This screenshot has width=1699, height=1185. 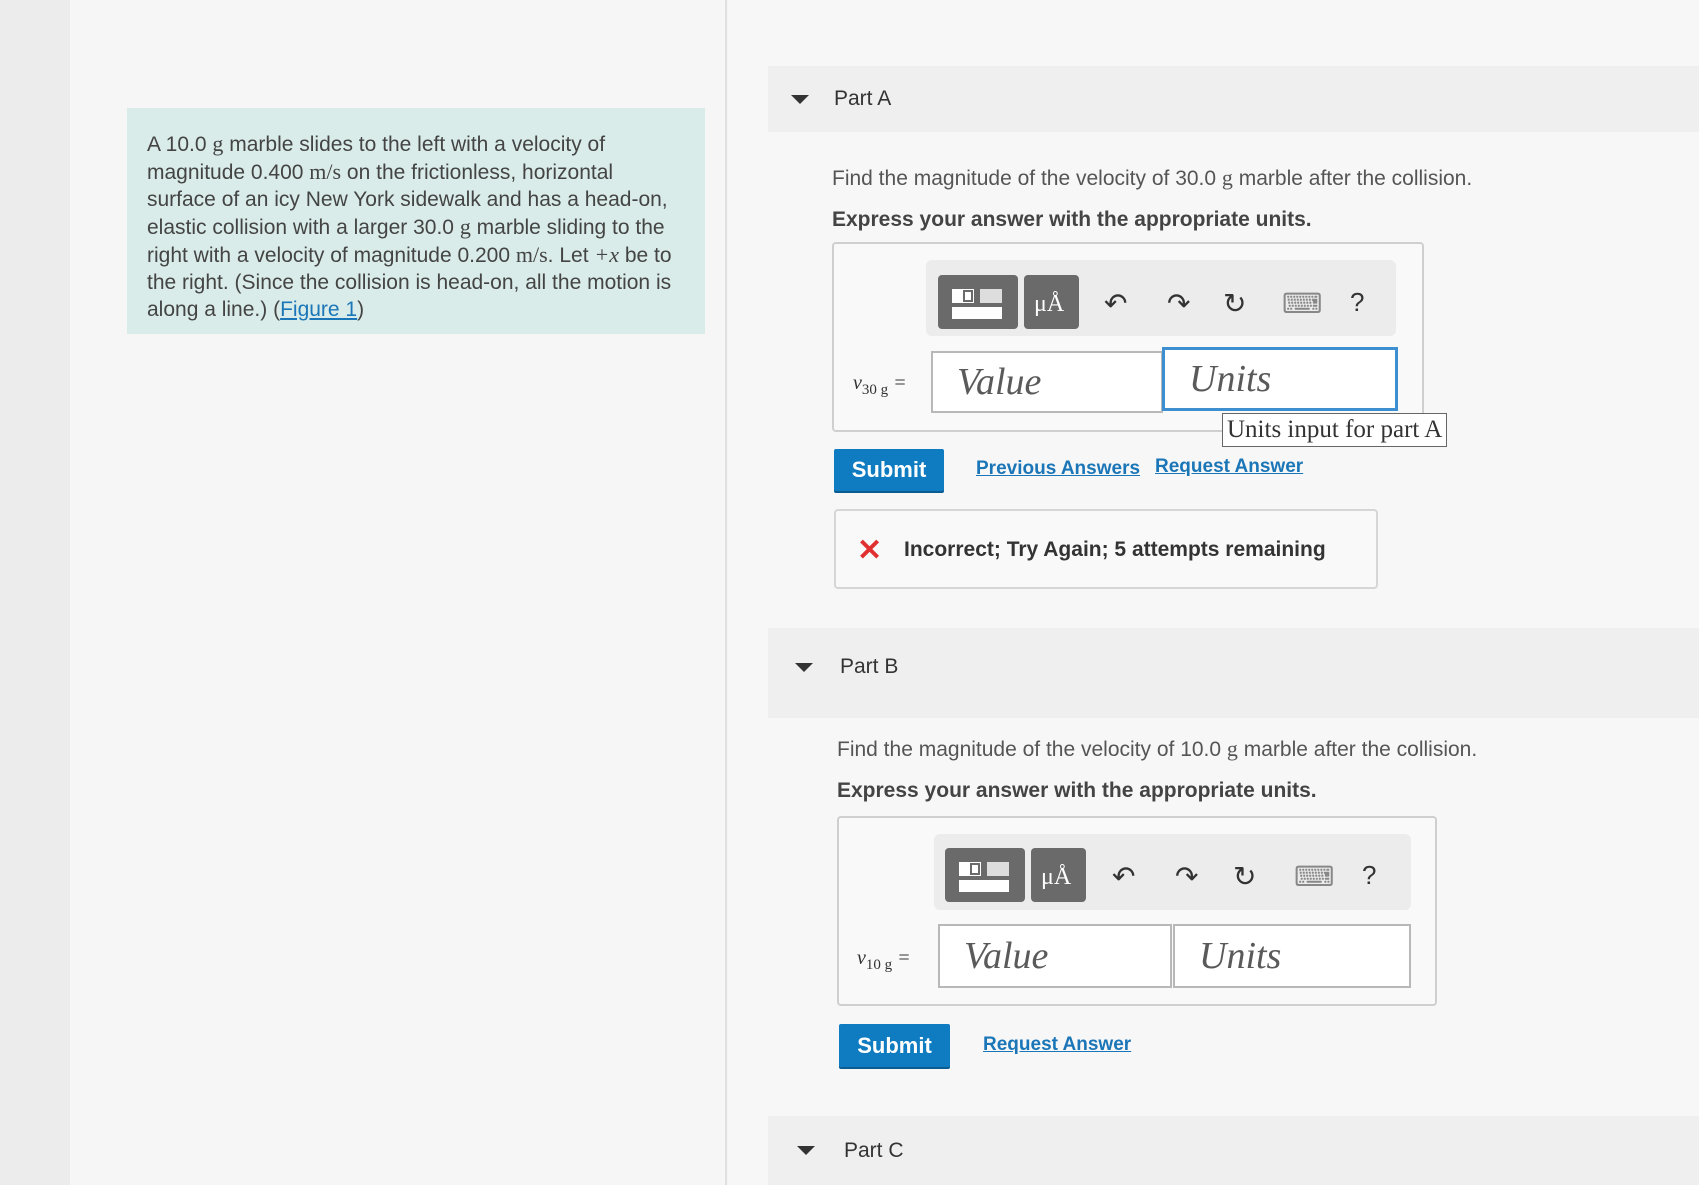 What do you see at coordinates (1233, 1150) in the screenshot?
I see `part-c-header` at bounding box center [1233, 1150].